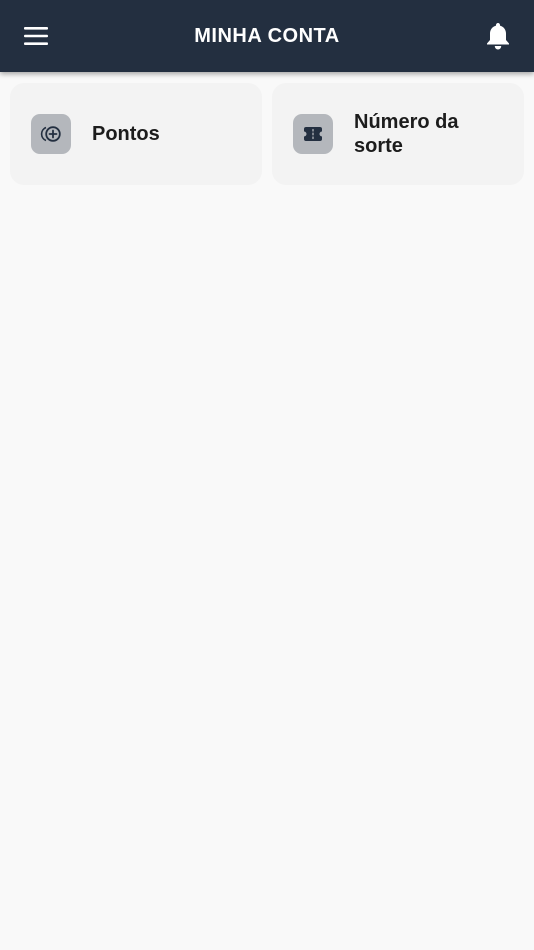 Image resolution: width=534 pixels, height=950 pixels. I want to click on coin-plus-icon, so click(50, 134).